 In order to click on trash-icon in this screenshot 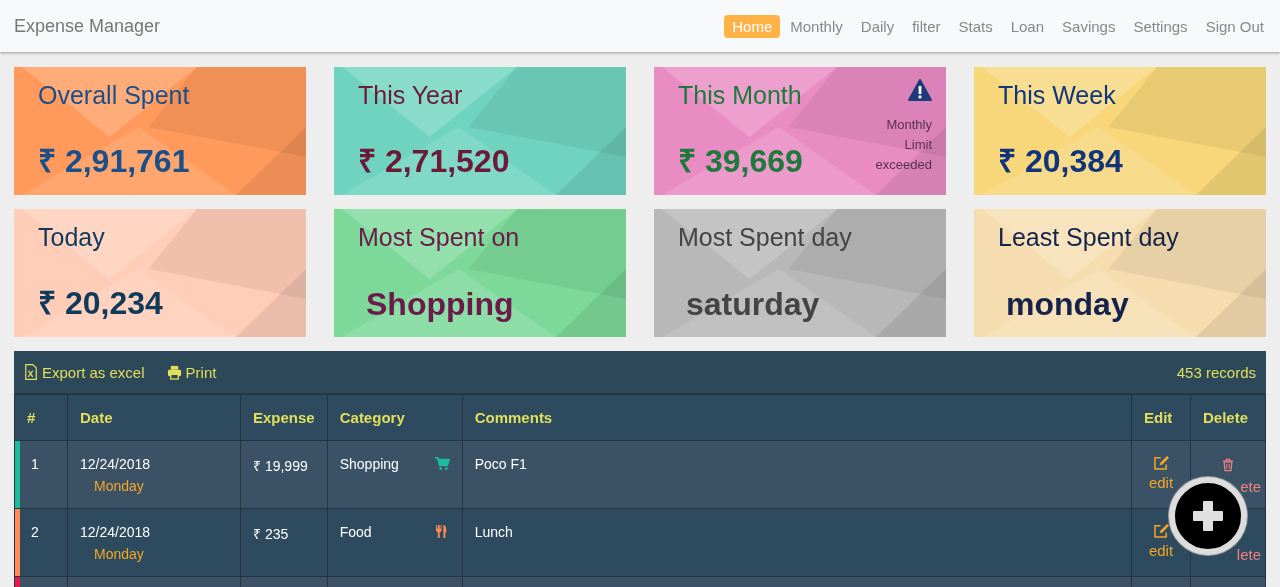, I will do `click(1228, 465)`.